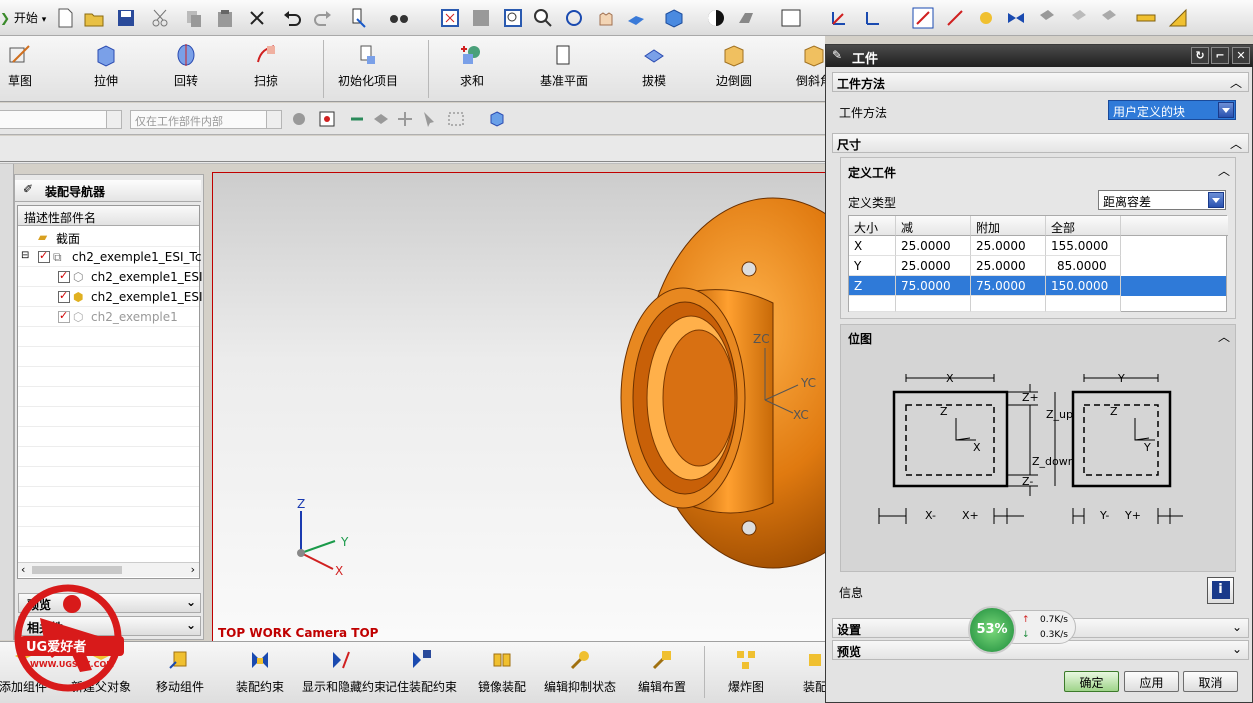 Image resolution: width=1253 pixels, height=703 pixels. Describe the element at coordinates (110, 297) in the screenshot. I see `tree-row-component: ⬢ ch2_exemple1_ESI` at that location.